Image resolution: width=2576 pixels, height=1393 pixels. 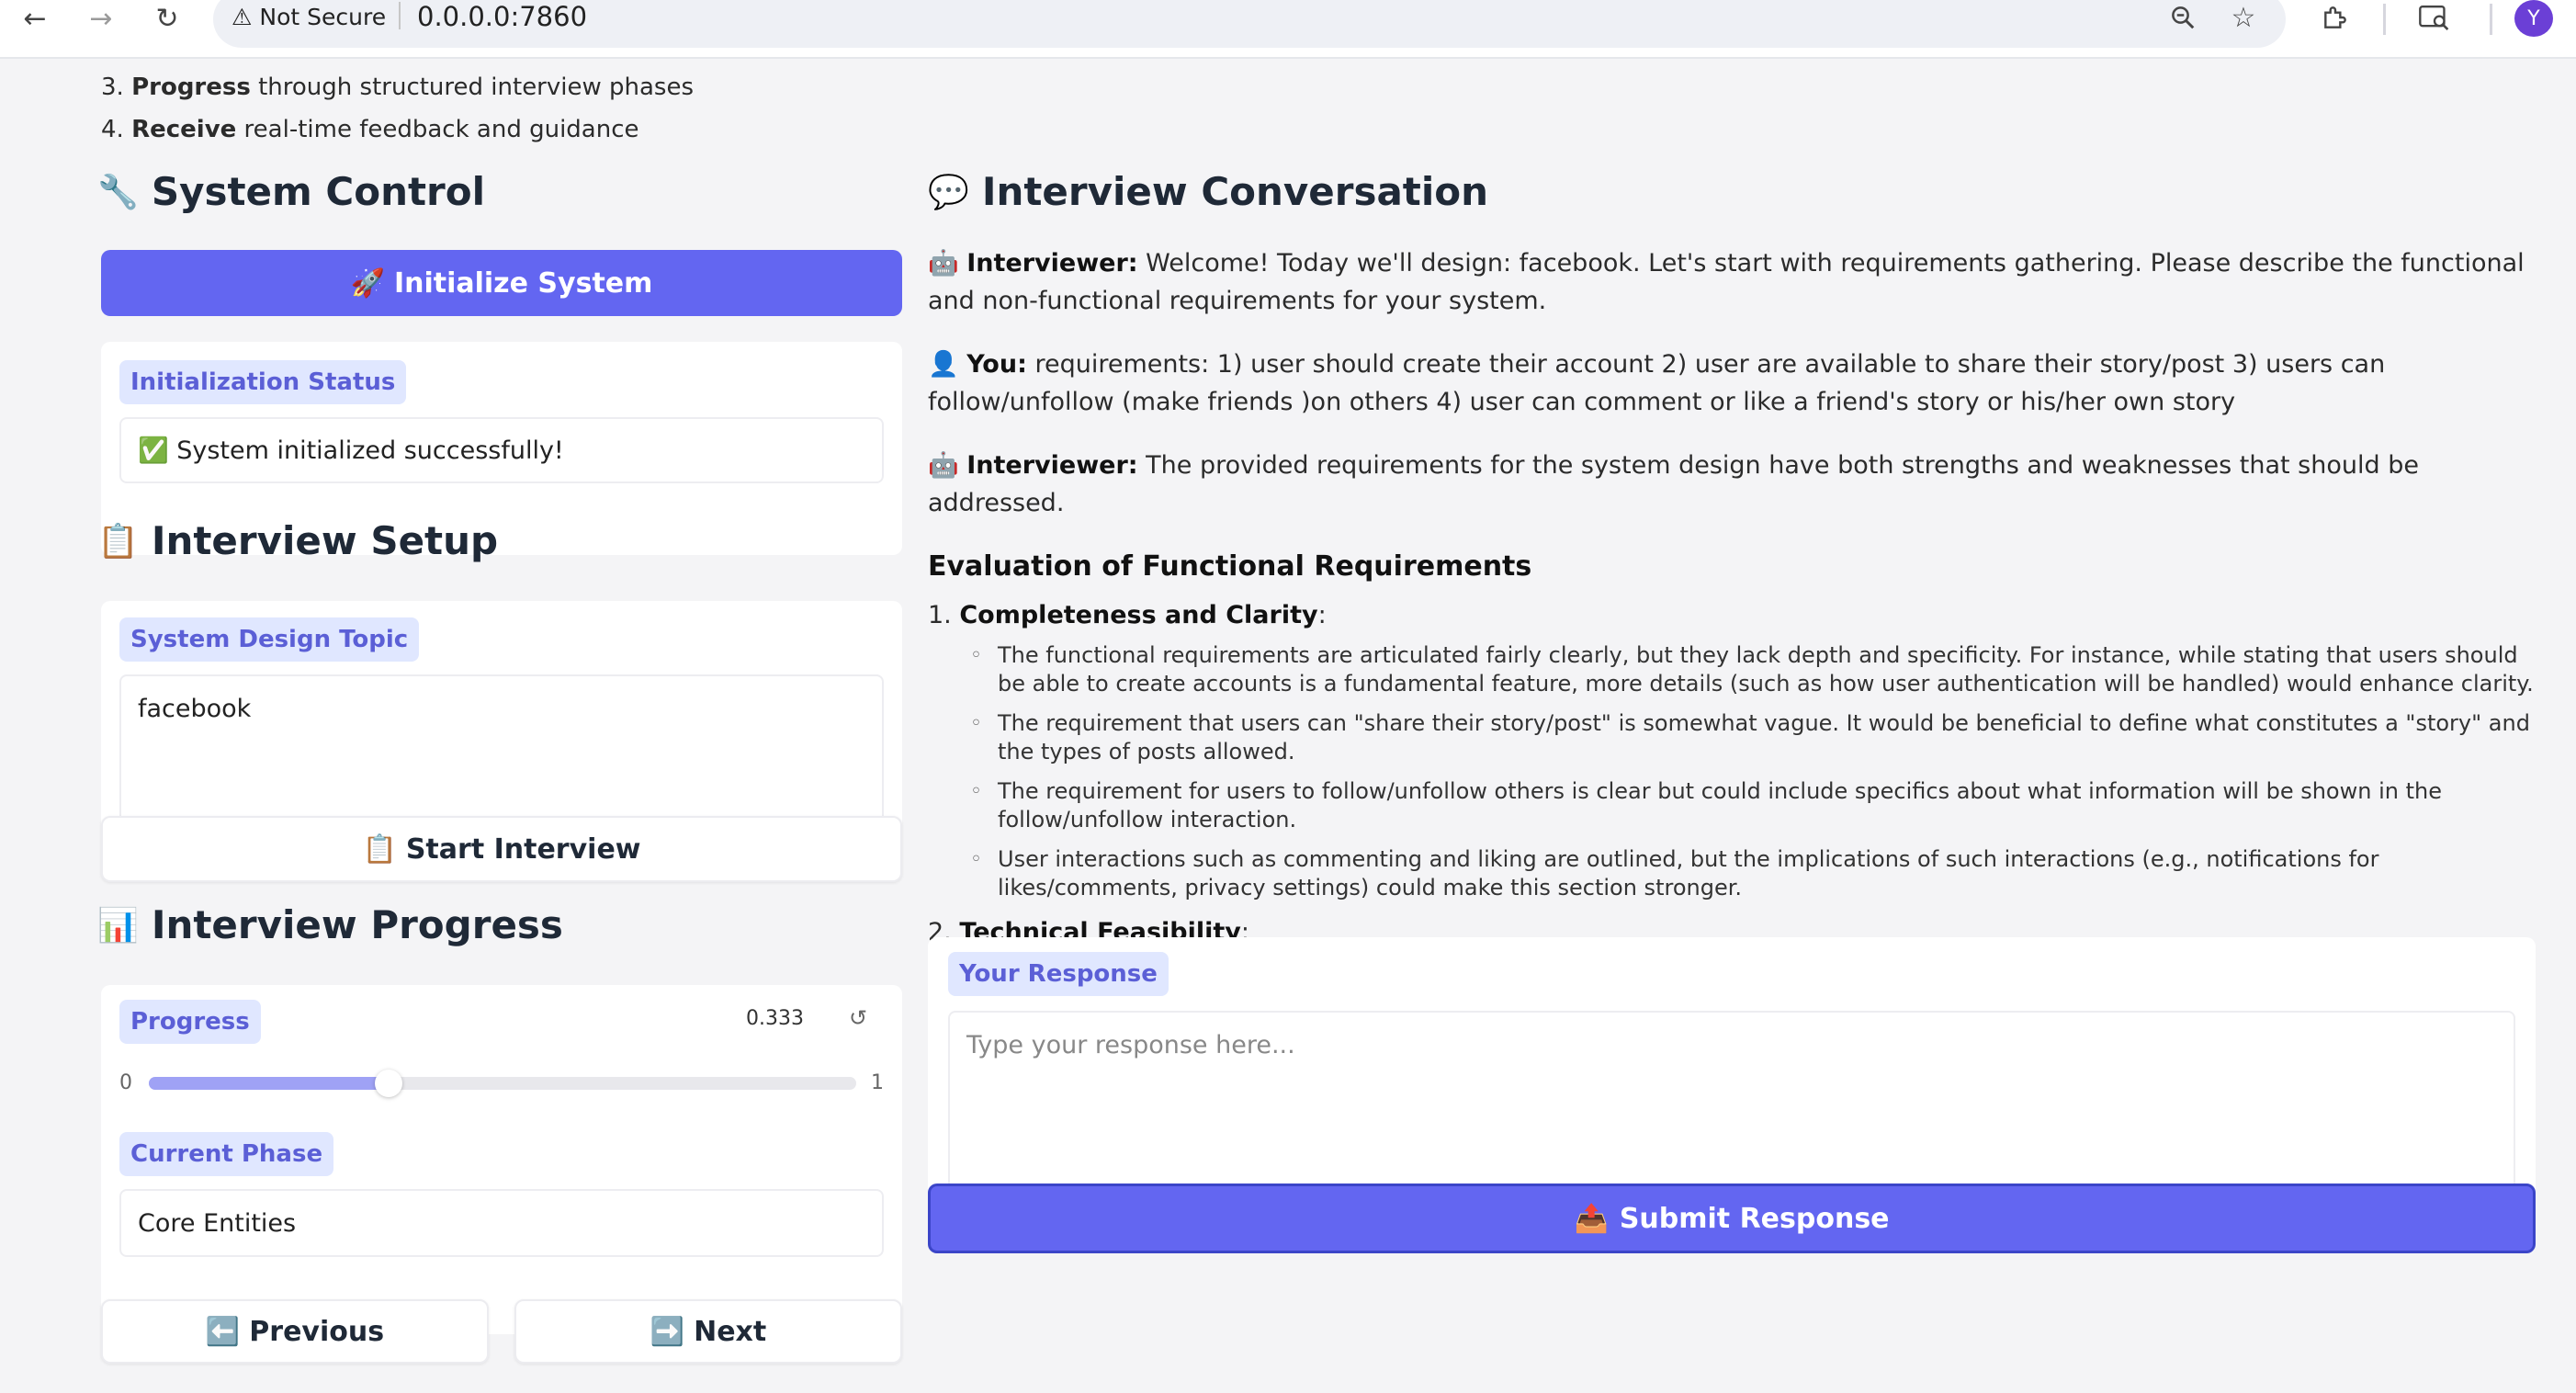 I want to click on progress-slider, so click(x=502, y=1084).